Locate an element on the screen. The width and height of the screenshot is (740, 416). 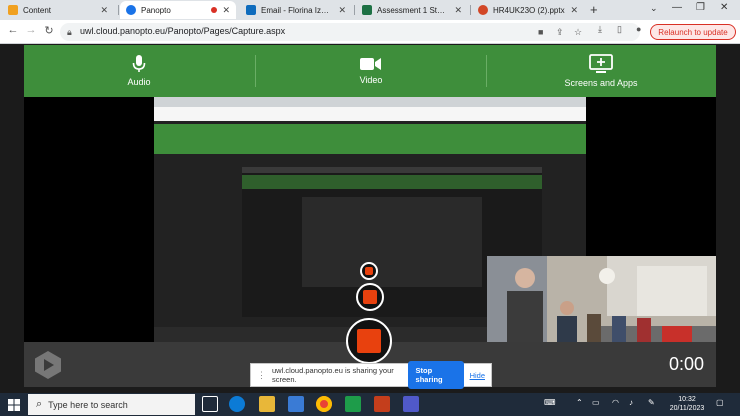
file-explorer-icon is located at coordinates (267, 404).